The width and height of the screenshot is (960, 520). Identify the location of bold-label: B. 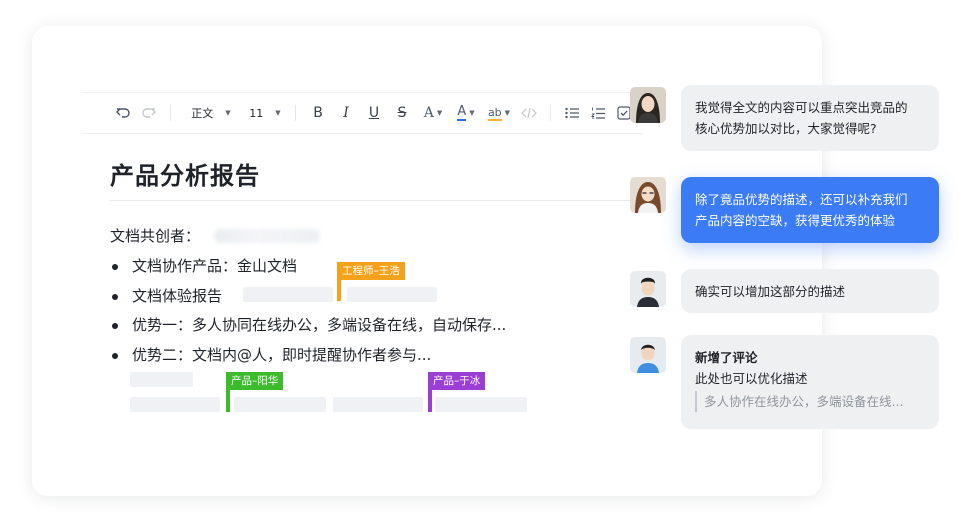
(318, 113).